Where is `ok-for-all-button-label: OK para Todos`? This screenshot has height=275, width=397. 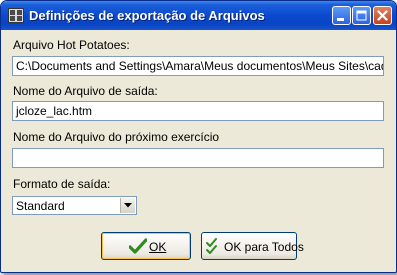 ok-for-all-button-label: OK para Todos is located at coordinates (264, 247).